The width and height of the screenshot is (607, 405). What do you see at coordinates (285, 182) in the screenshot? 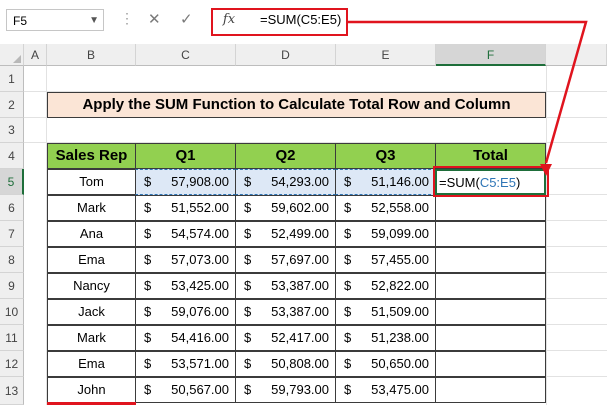
I see `cell-q2: $54,293.00` at bounding box center [285, 182].